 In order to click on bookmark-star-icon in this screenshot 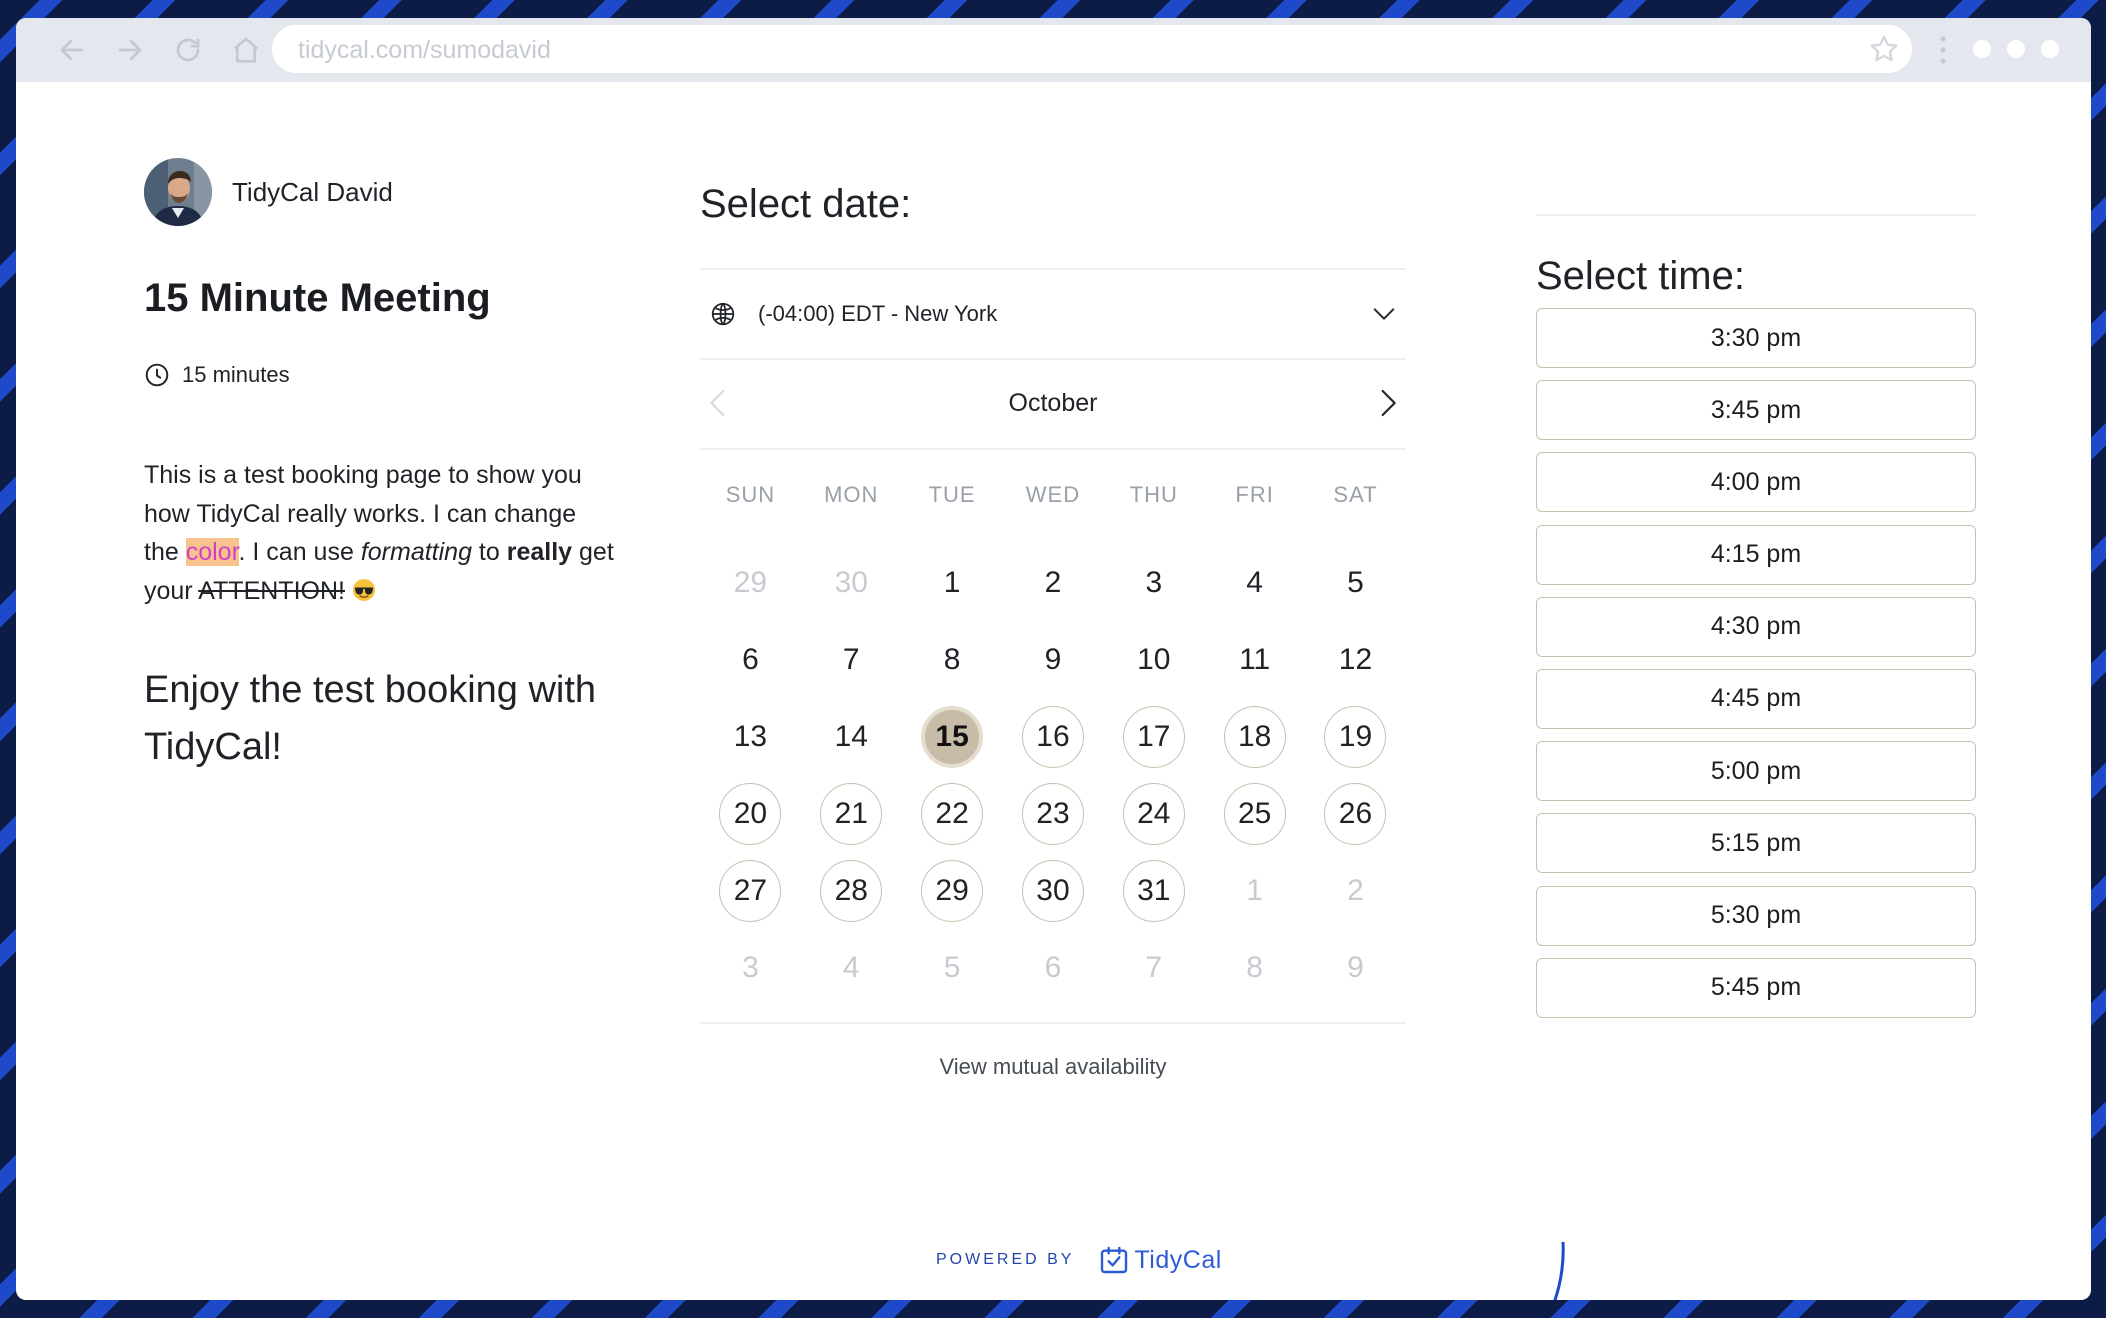, I will do `click(1884, 49)`.